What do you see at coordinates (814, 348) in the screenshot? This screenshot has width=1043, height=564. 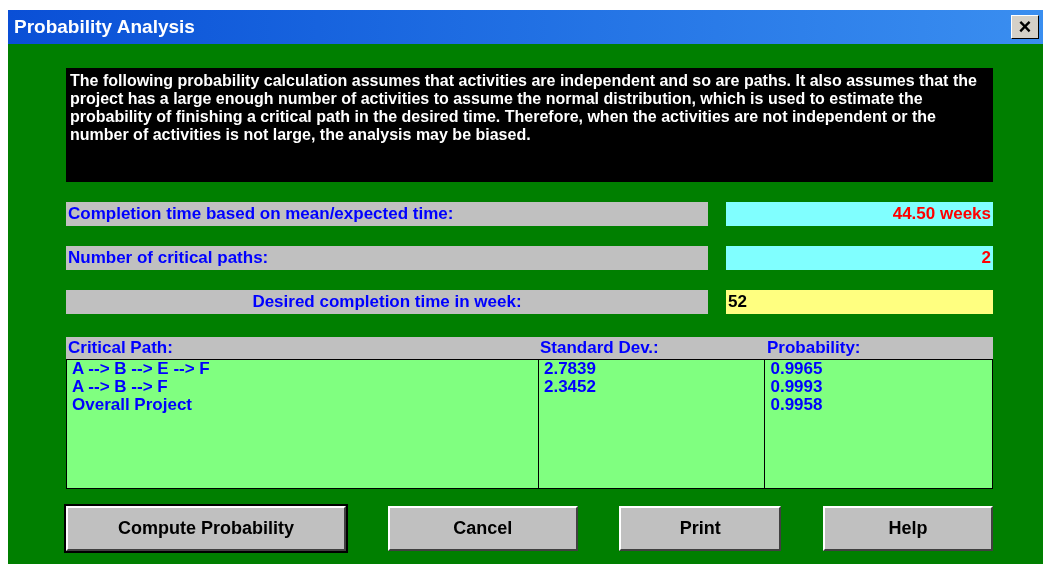 I see `column-header: Probability:` at bounding box center [814, 348].